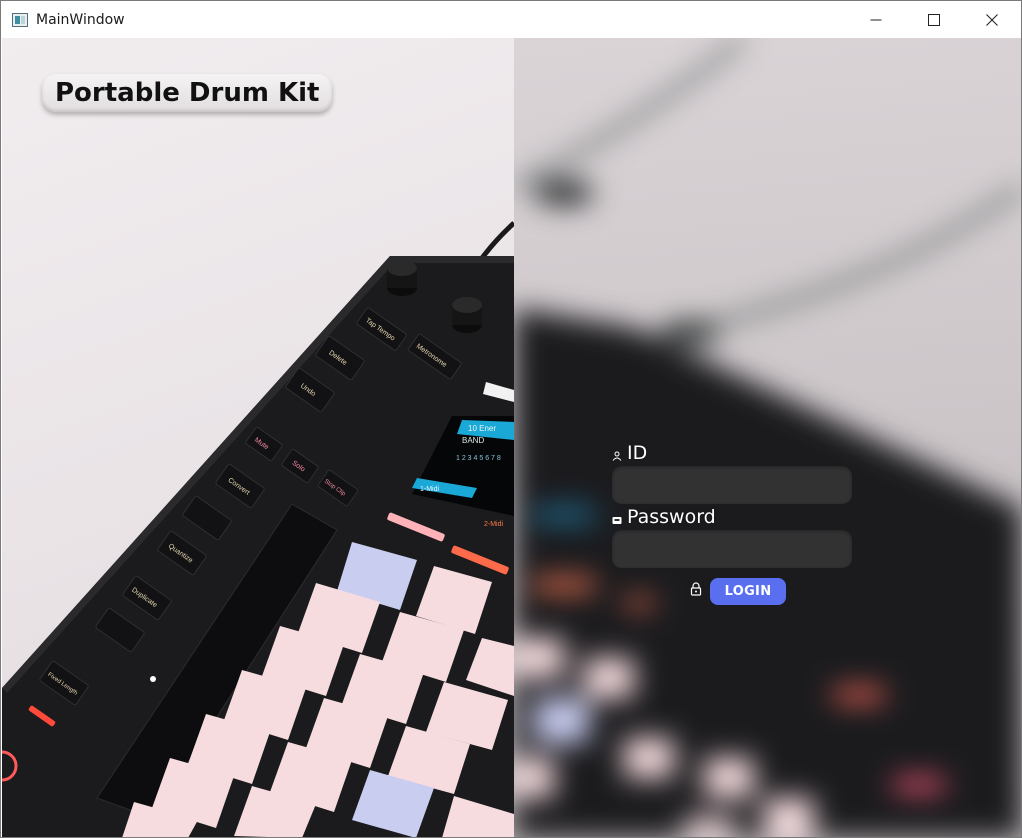 The height and width of the screenshot is (838, 1022). What do you see at coordinates (20, 19) in the screenshot?
I see `app-window-icon` at bounding box center [20, 19].